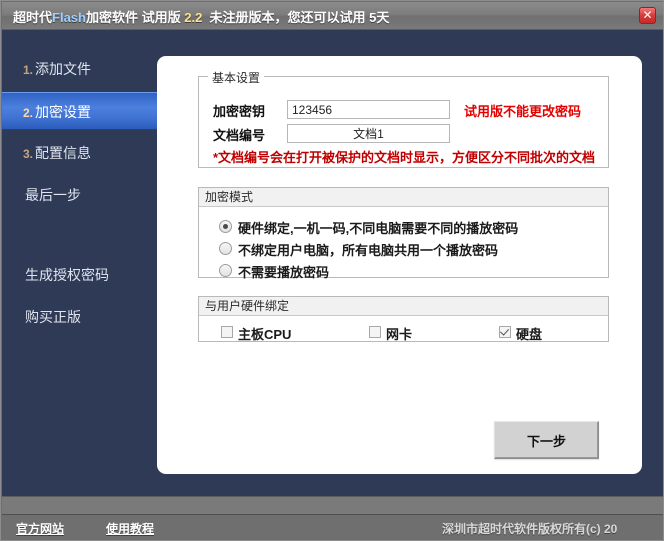  I want to click on sidebar-item-content: 3. 配置信息, so click(46, 153).